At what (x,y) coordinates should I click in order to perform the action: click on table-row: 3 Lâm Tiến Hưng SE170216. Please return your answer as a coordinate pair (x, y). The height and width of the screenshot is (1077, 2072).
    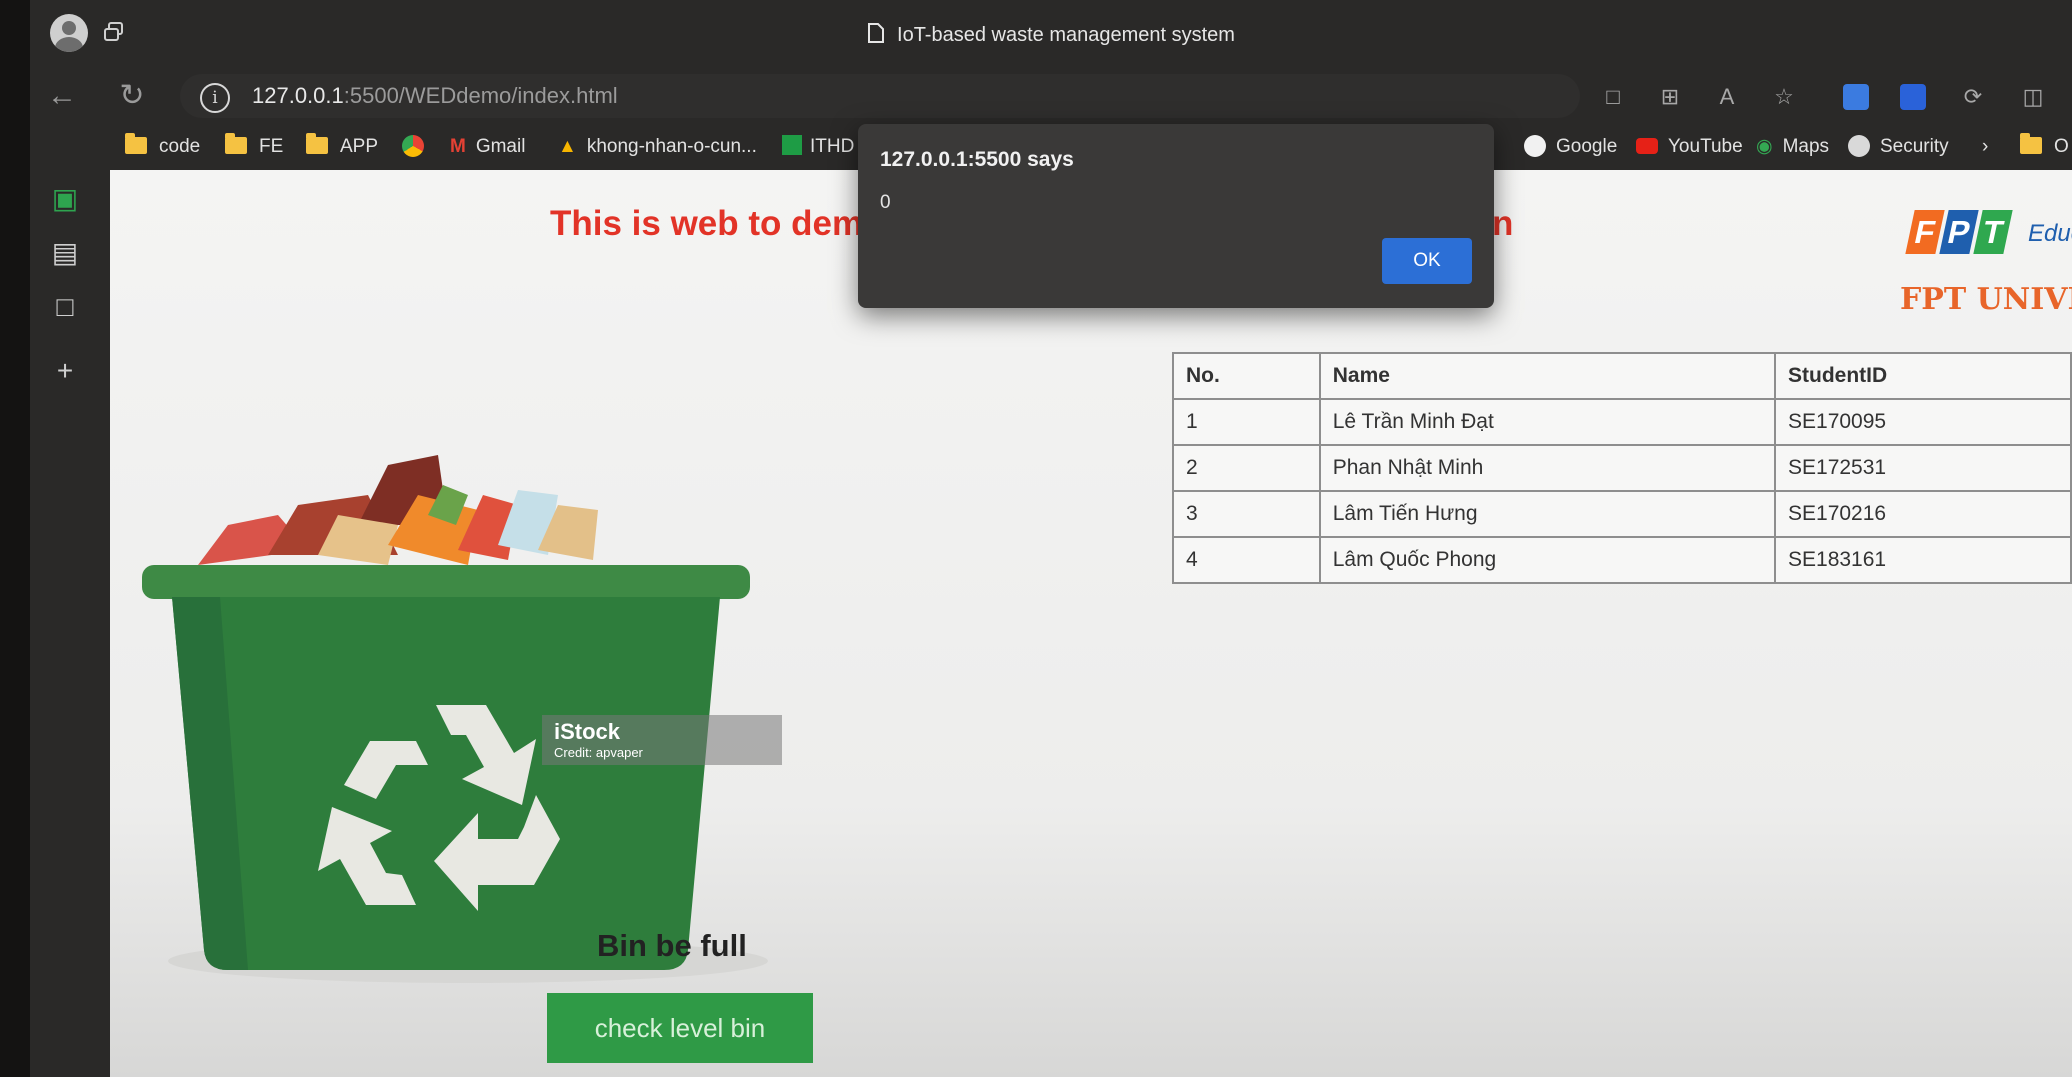
    Looking at the image, I should click on (1622, 514).